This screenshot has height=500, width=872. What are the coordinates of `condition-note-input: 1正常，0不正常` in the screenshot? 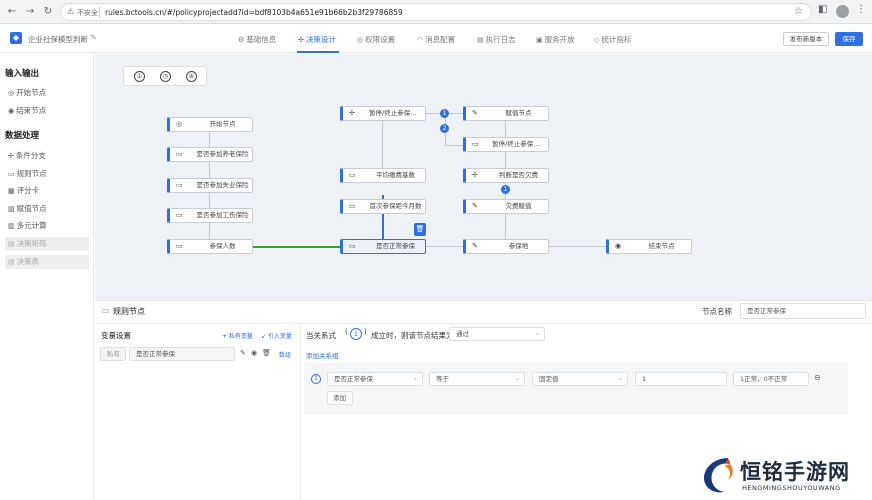 It's located at (771, 379).